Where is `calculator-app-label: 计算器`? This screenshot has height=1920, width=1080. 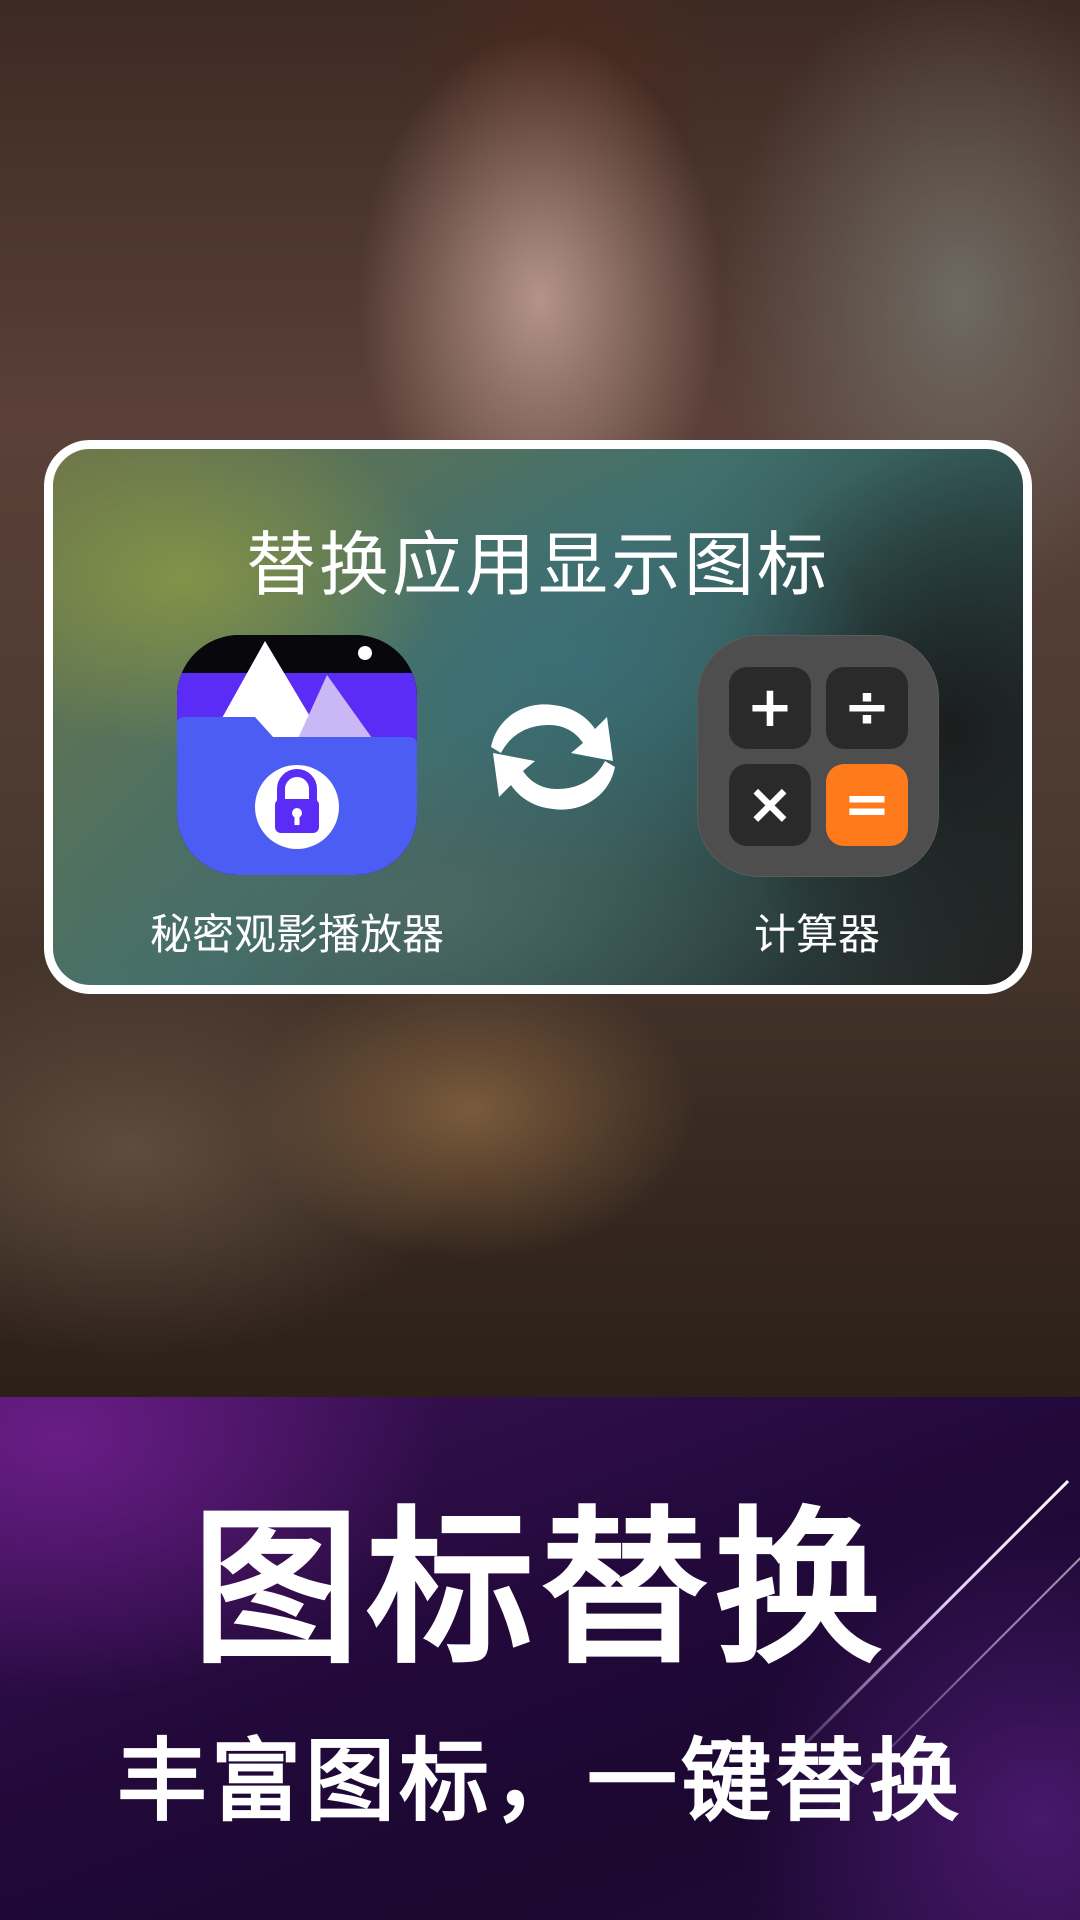
calculator-app-label: 计算器 is located at coordinates (816, 934).